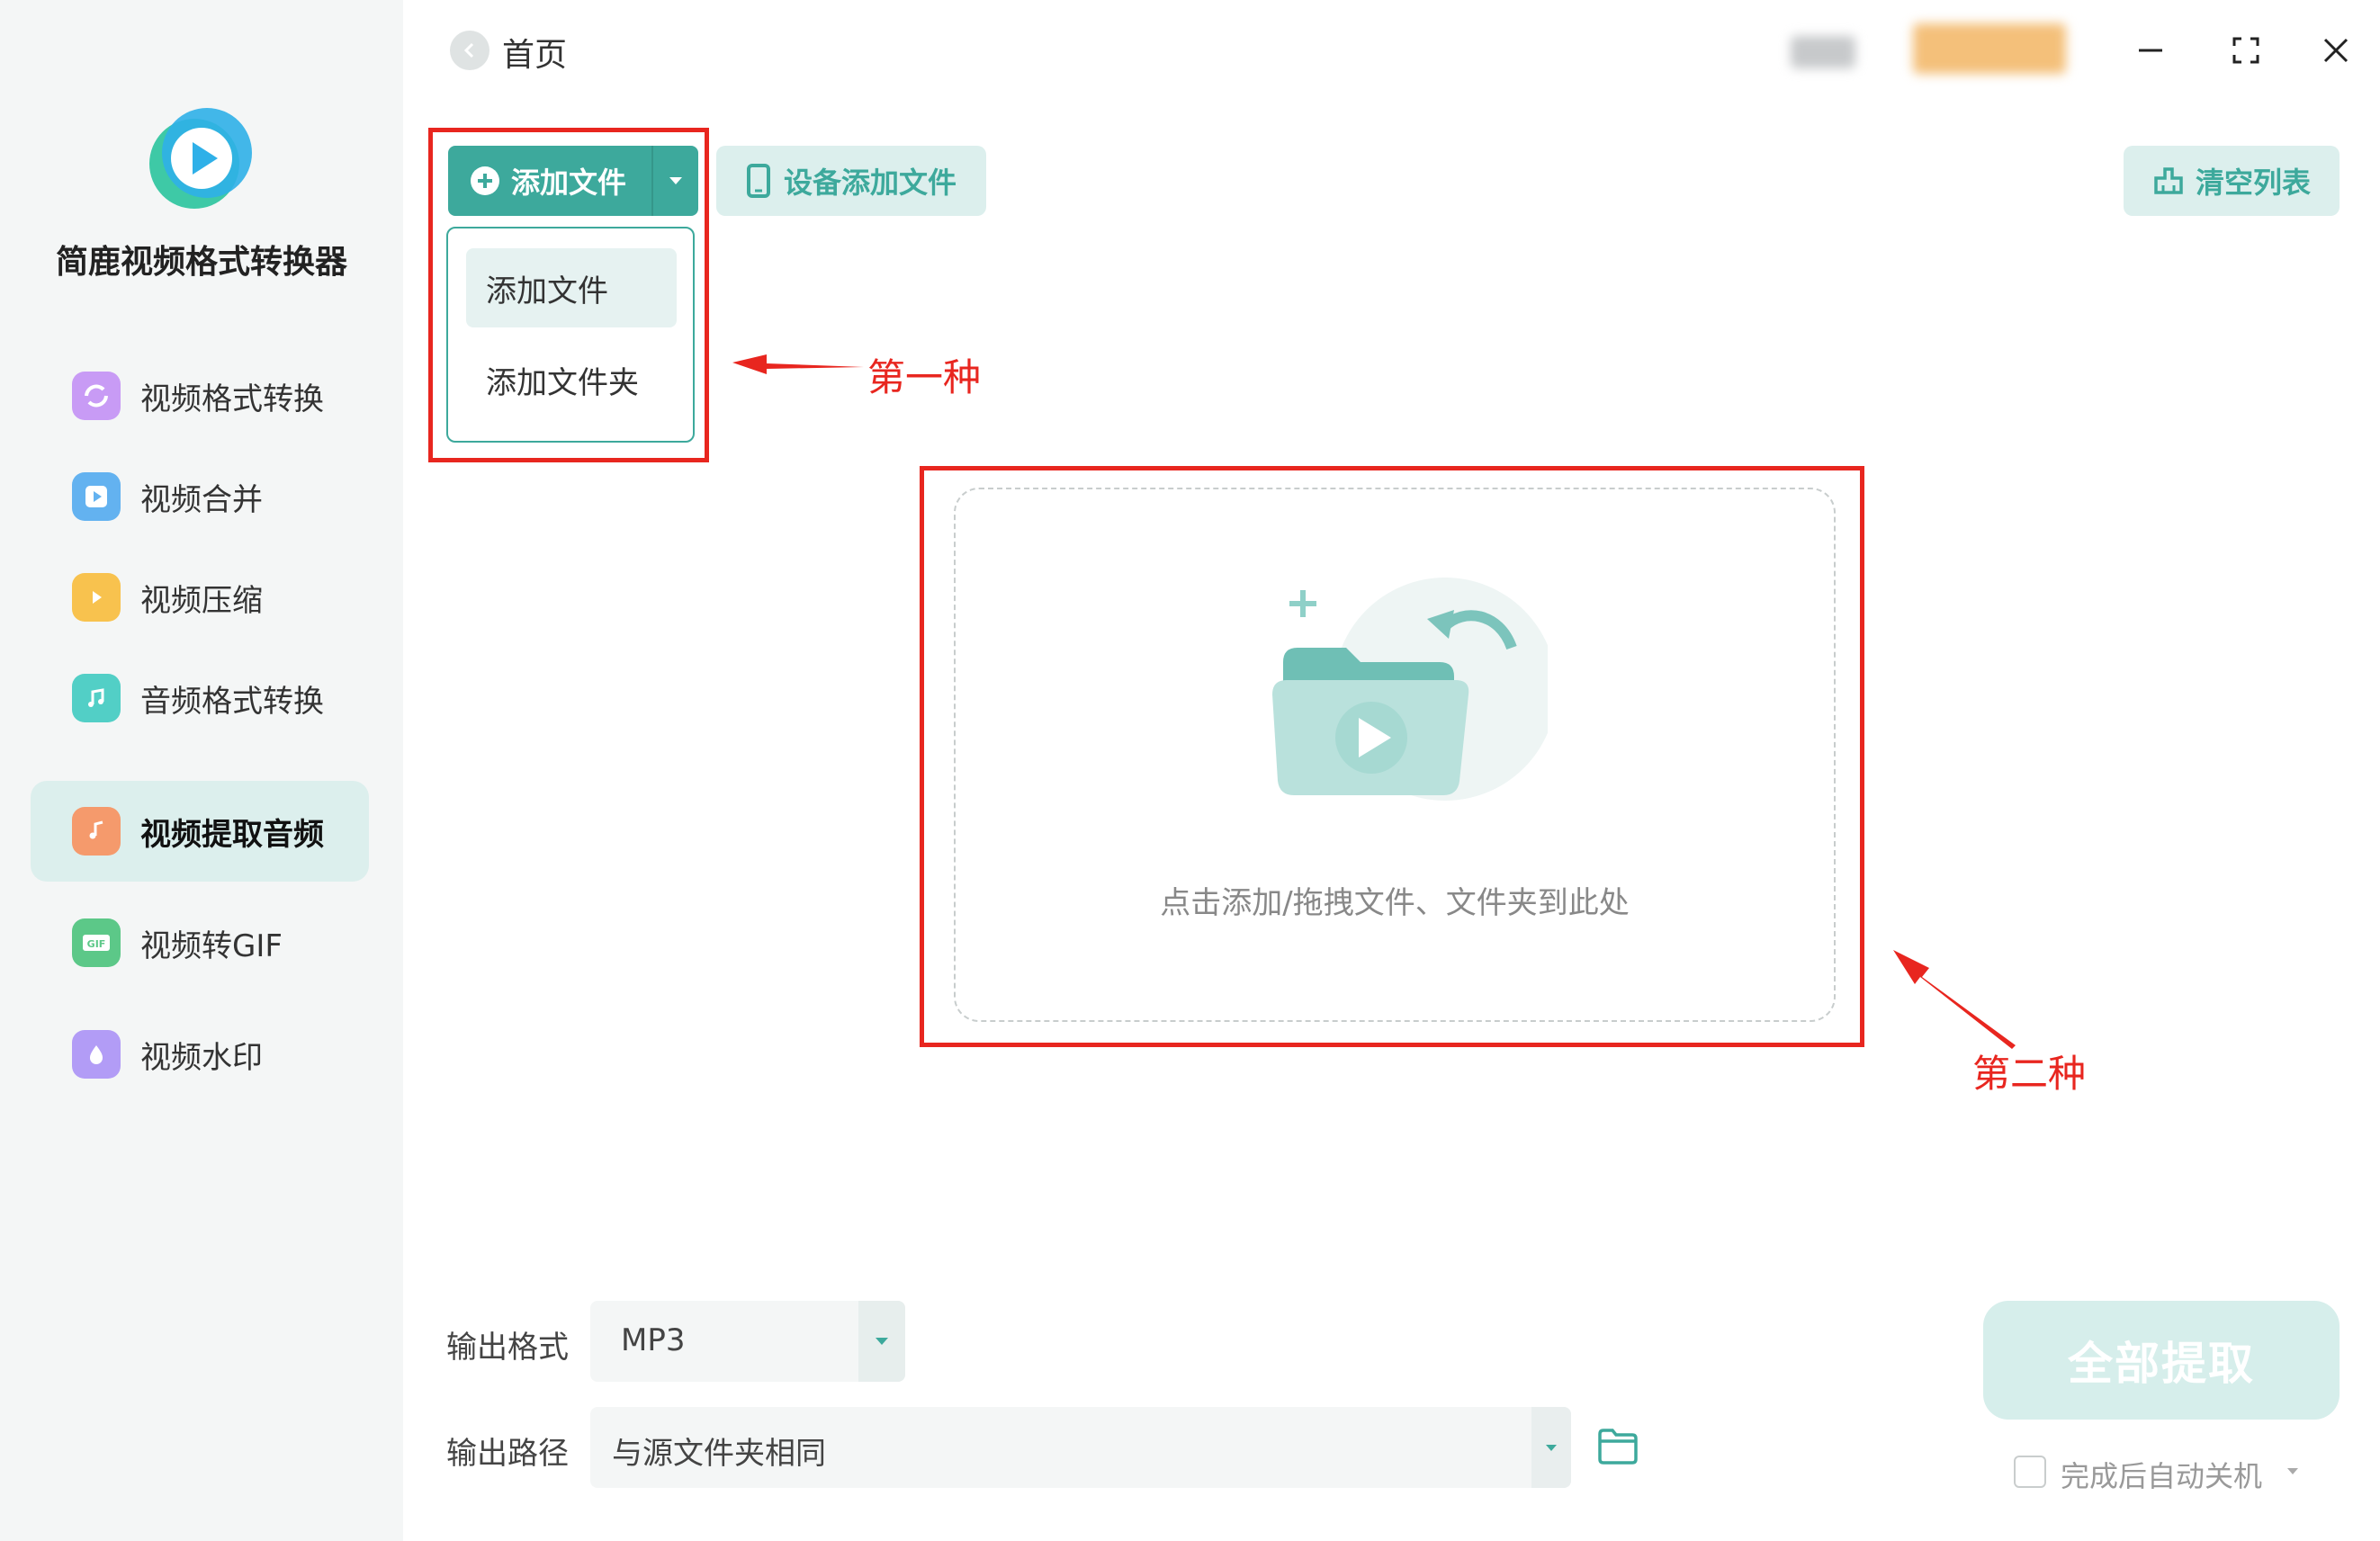  I want to click on video-merge-icon, so click(96, 497).